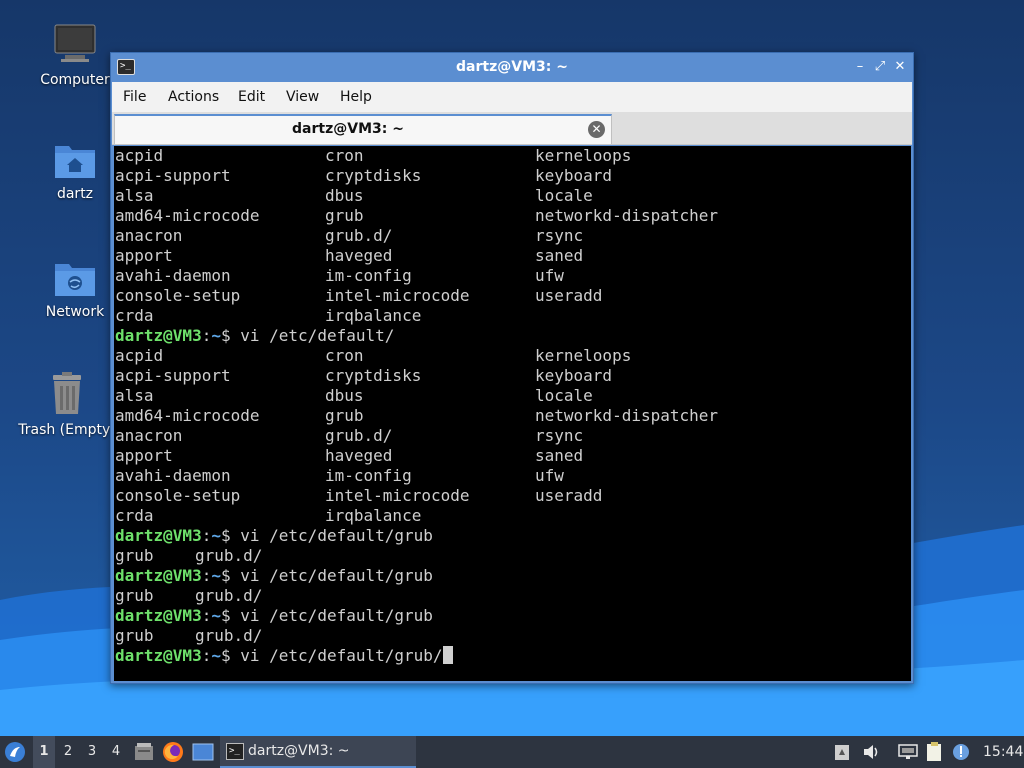 The height and width of the screenshot is (768, 1024). I want to click on network-icon, so click(908, 751).